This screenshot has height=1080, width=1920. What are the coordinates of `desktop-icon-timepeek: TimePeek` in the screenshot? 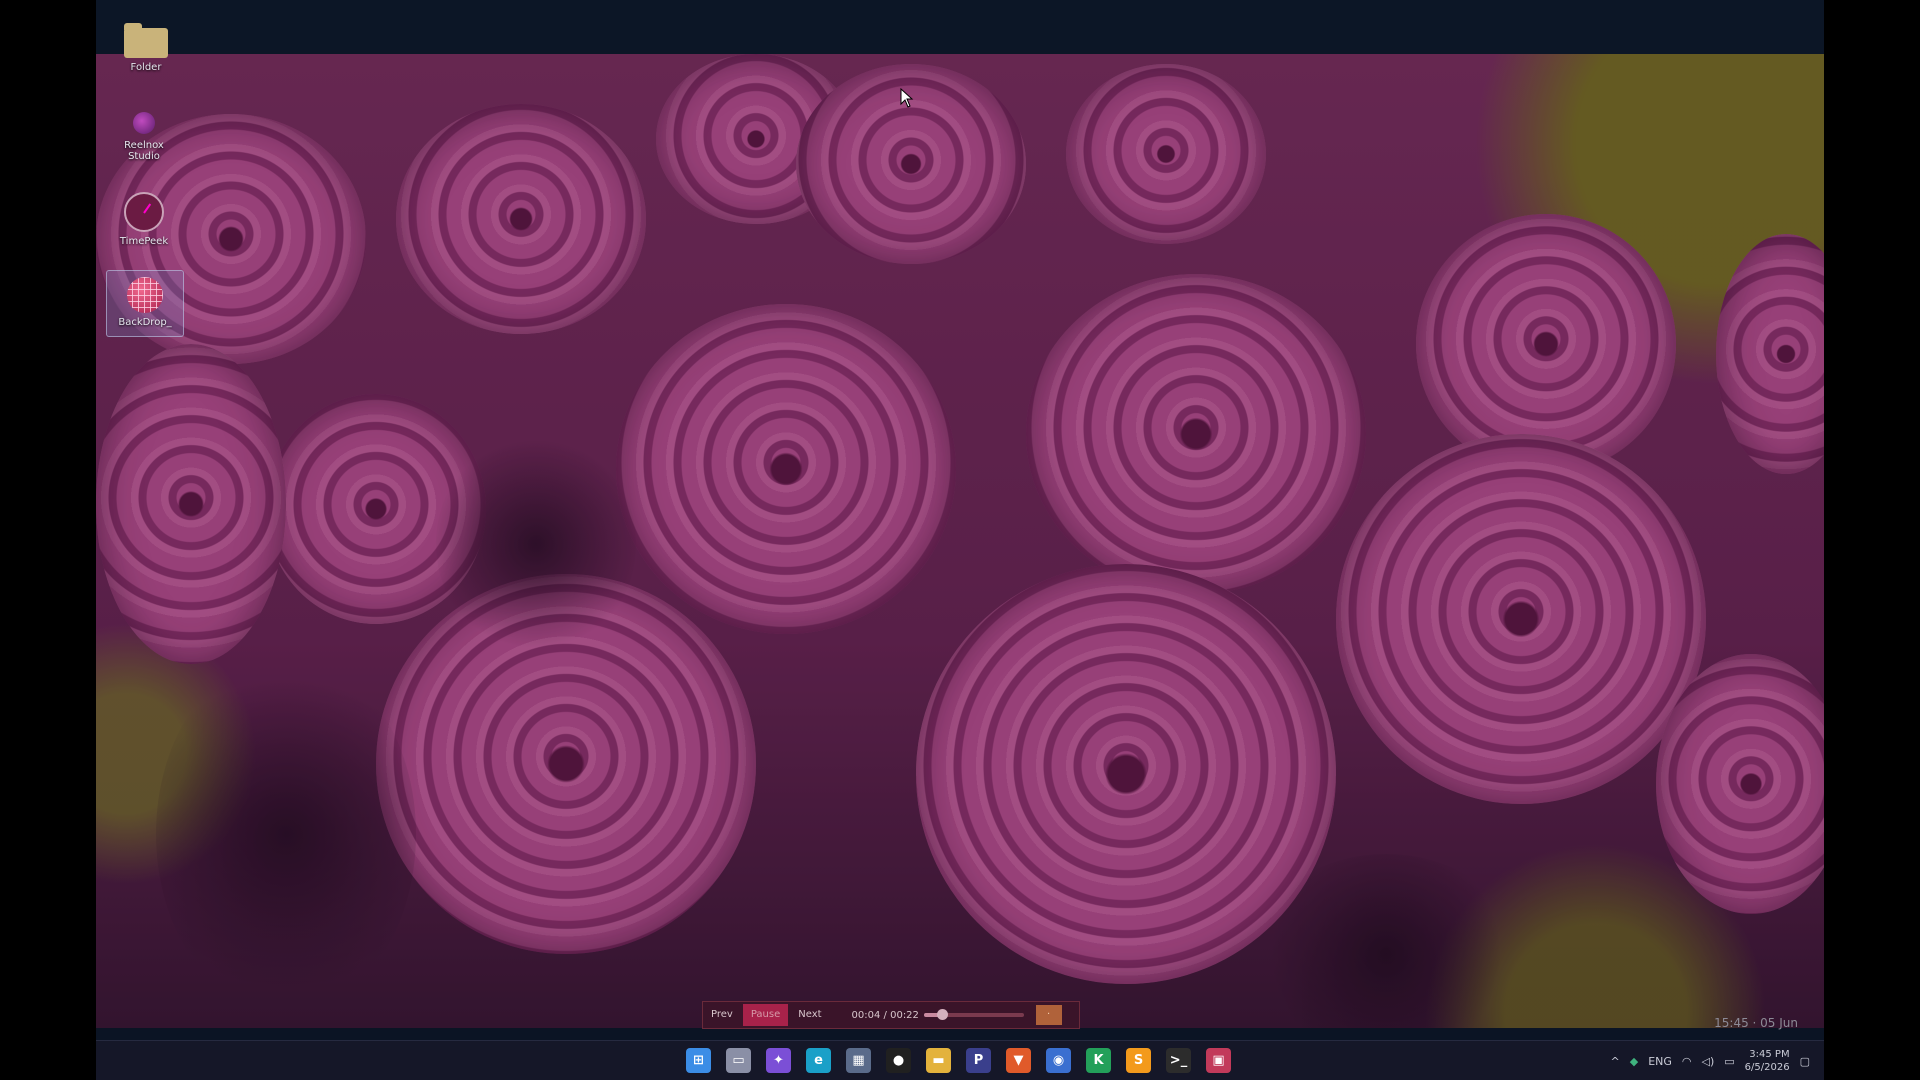 It's located at (144, 219).